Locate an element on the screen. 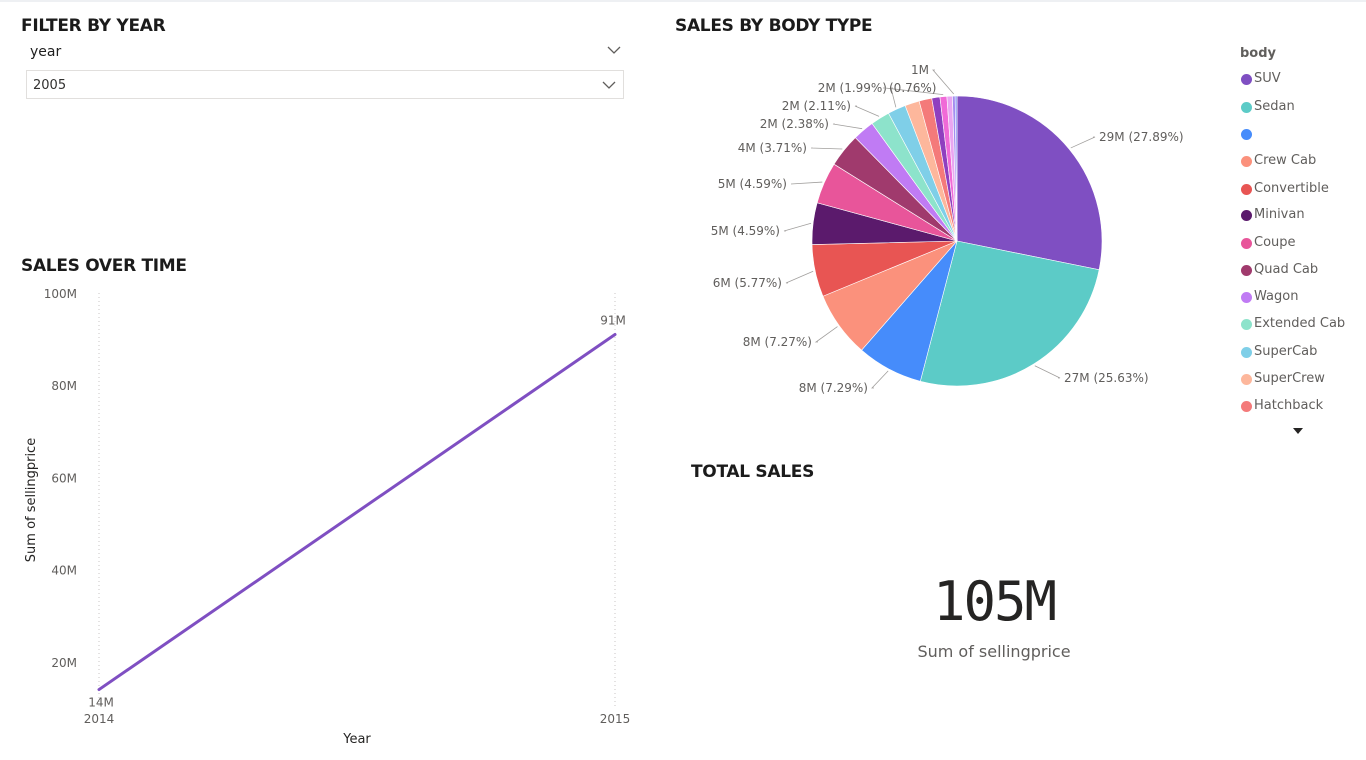  pie-data-label: (0.76%) is located at coordinates (912, 88).